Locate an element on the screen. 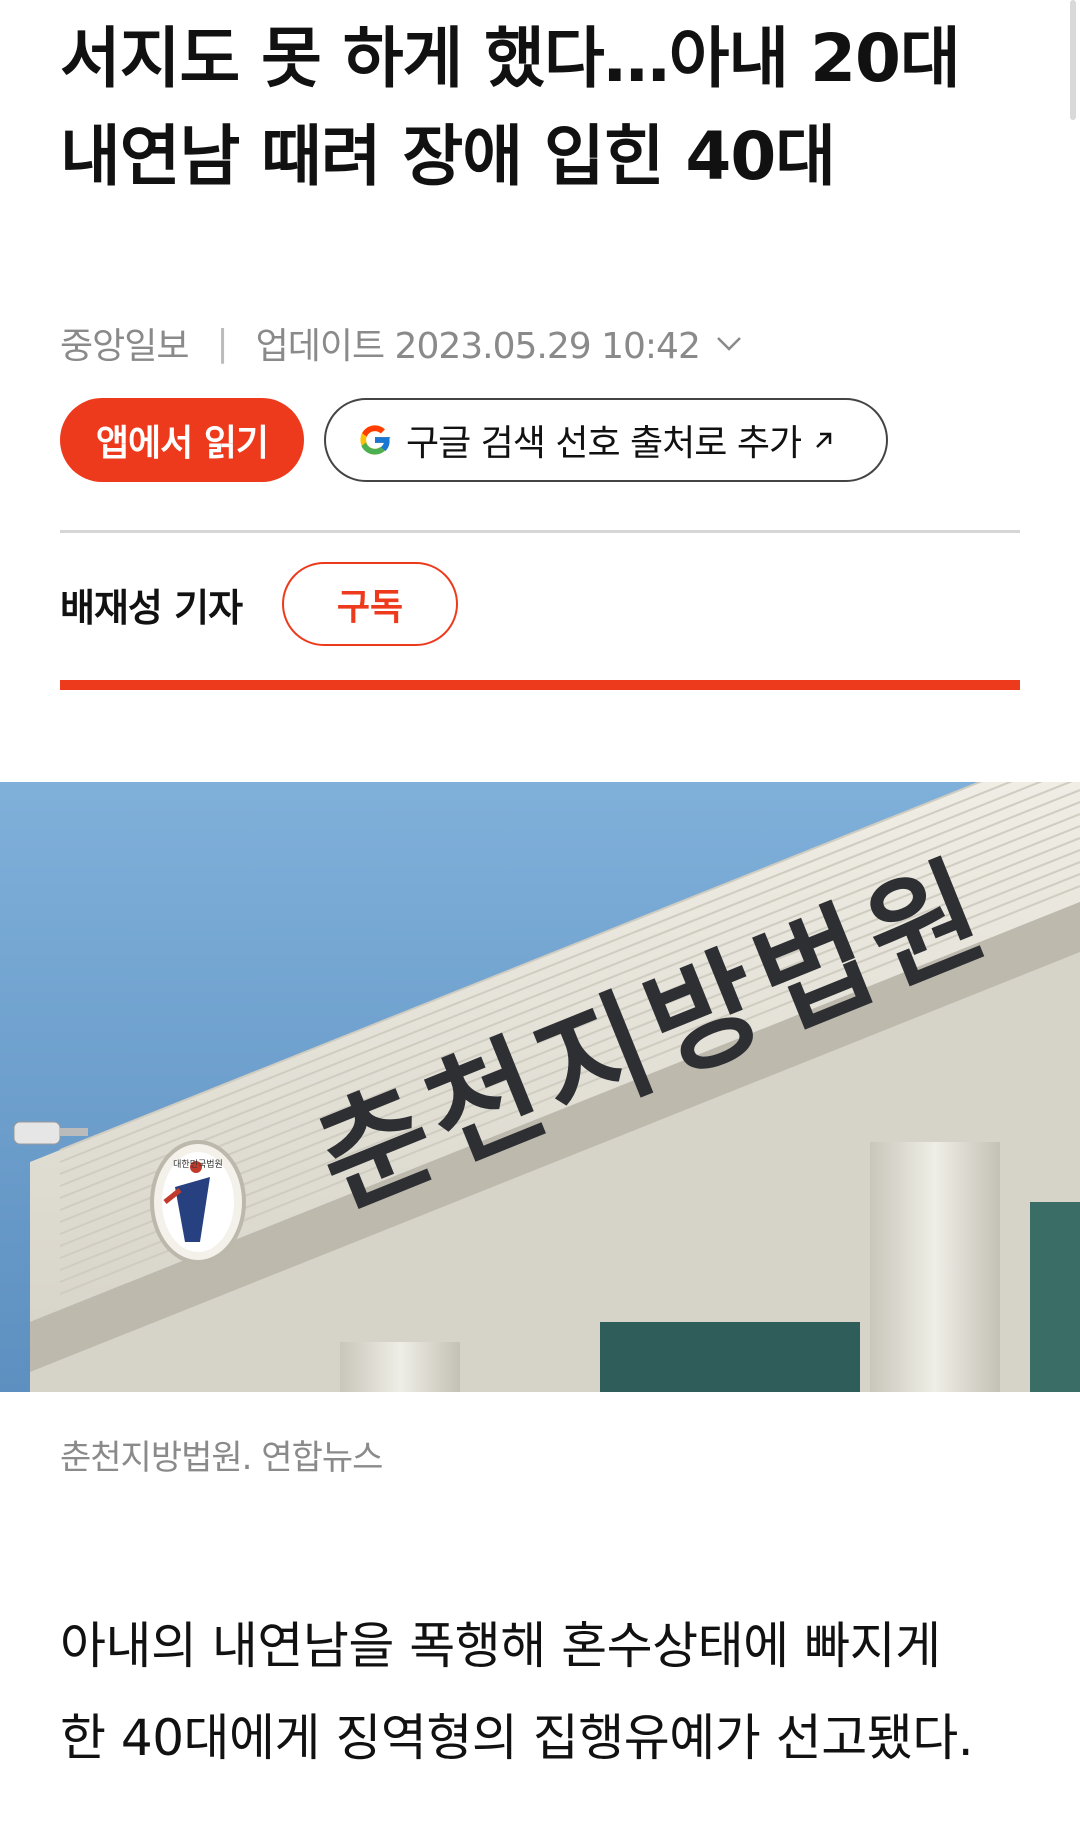  updated-timestamp: 업데이트 2023.05.29 10:42 is located at coordinates (478, 343).